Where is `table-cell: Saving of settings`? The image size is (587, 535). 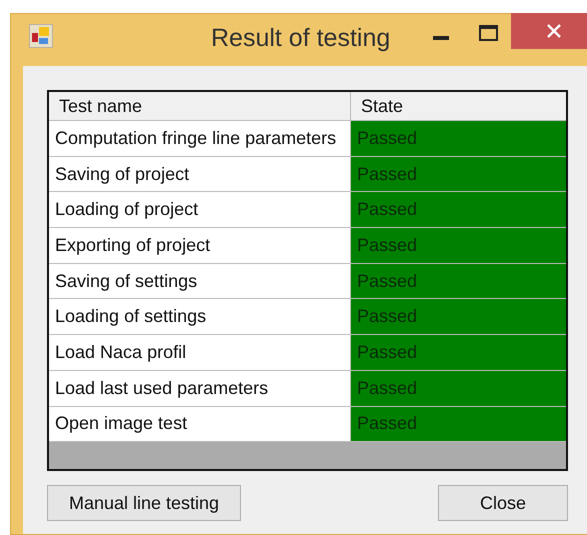 table-cell: Saving of settings is located at coordinates (200, 282).